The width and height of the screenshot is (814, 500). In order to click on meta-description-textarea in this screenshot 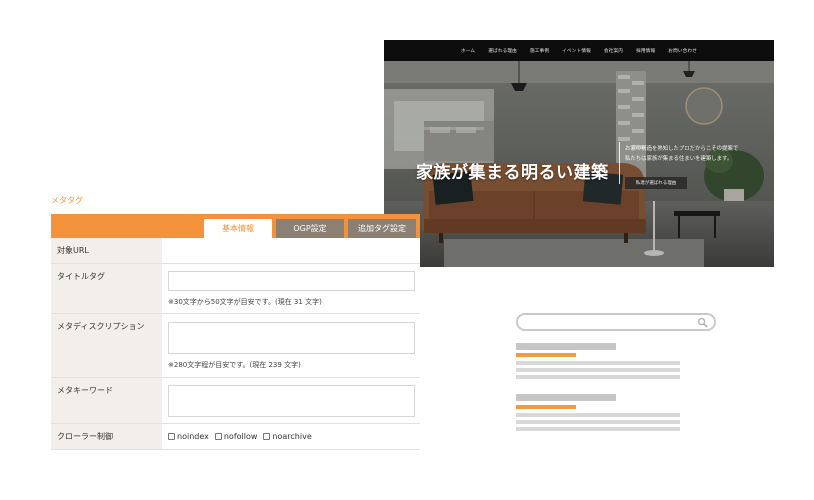, I will do `click(291, 338)`.